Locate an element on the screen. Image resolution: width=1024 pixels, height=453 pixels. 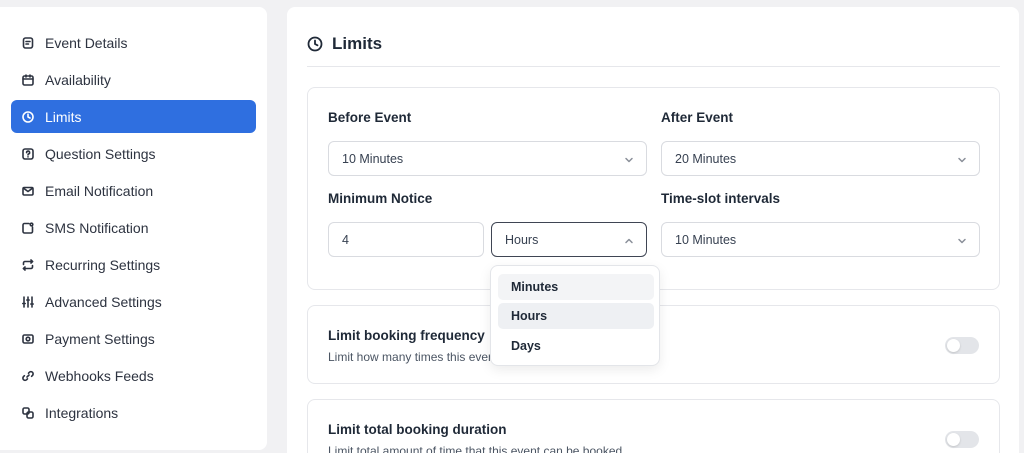
booking-frequency-title: Limit booking frequency is located at coordinates (406, 335).